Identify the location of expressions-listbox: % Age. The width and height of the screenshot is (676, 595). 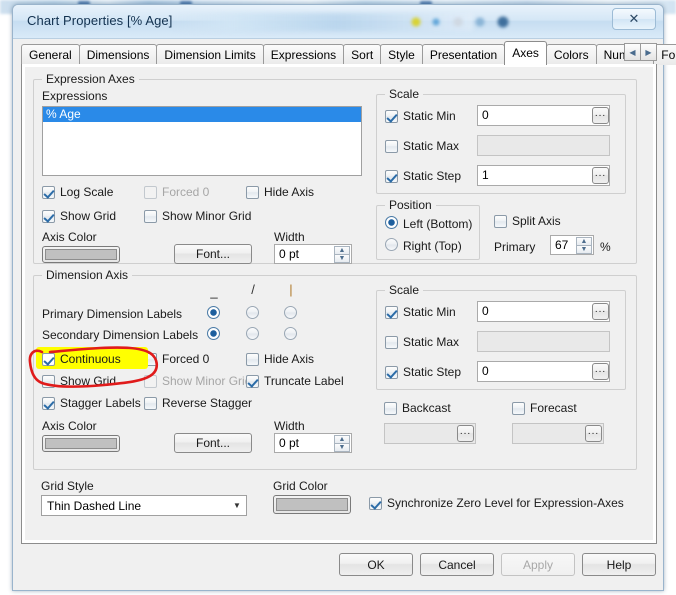
(202, 141).